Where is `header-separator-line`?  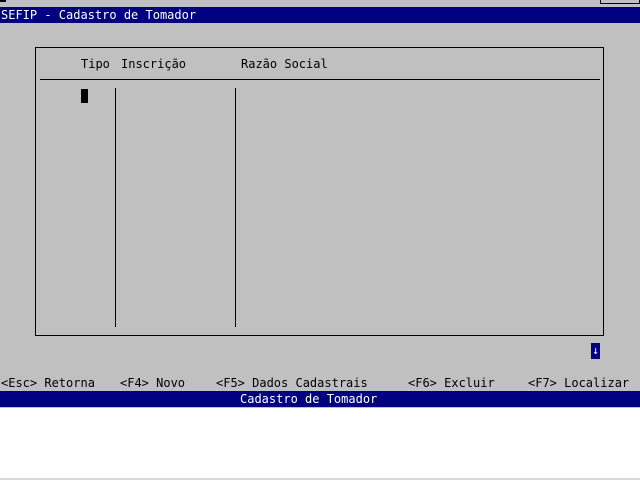
header-separator-line is located at coordinates (320, 79).